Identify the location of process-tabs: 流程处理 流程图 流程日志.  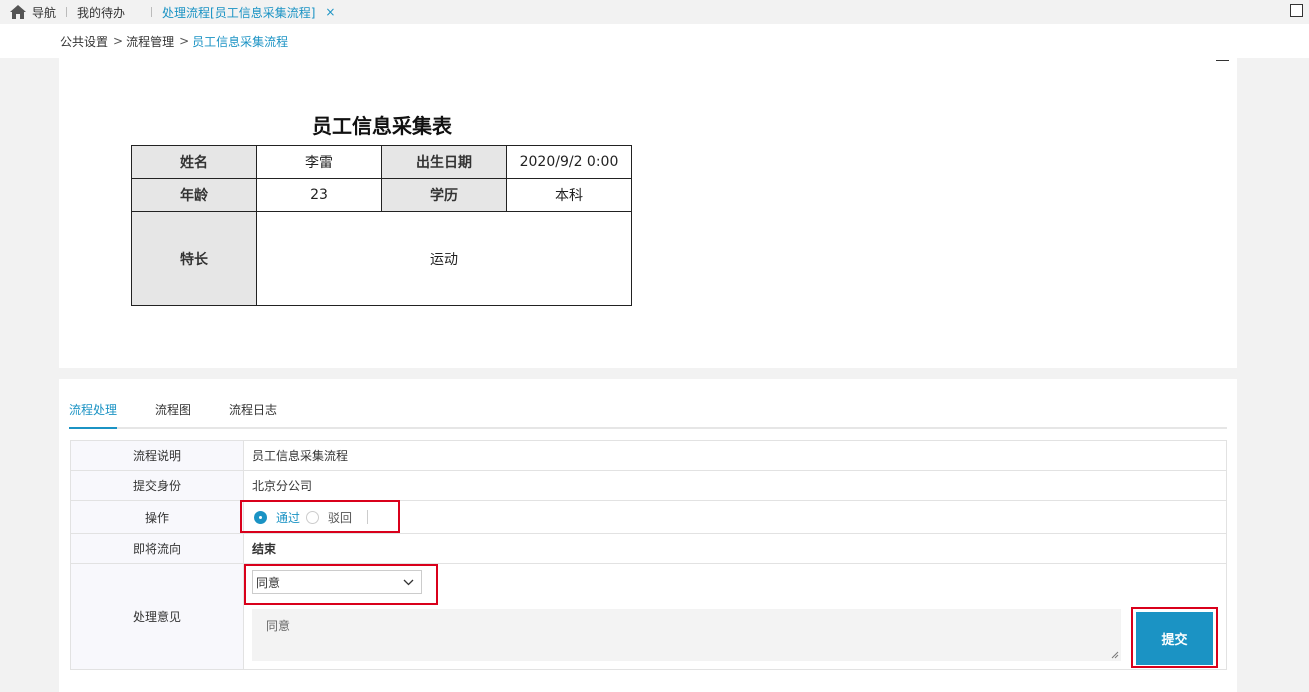
(648, 415).